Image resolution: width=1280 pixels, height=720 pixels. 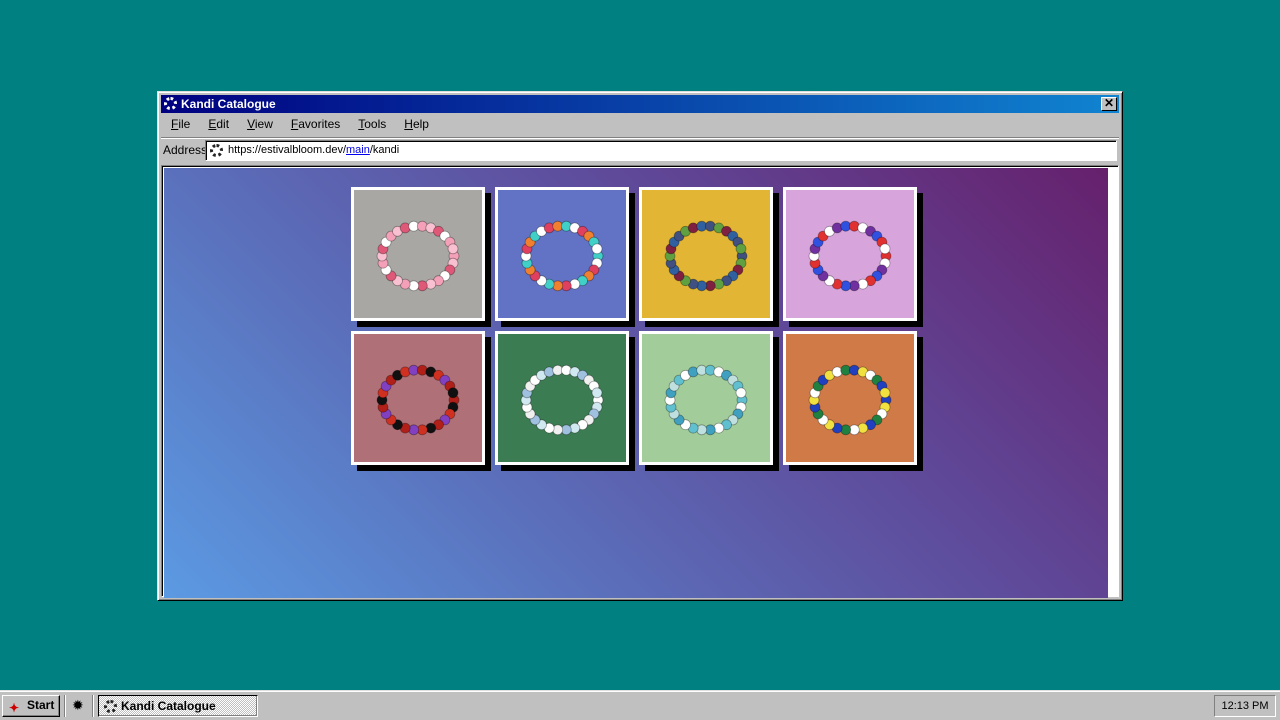 I want to click on address-label: Address, so click(x=185, y=150).